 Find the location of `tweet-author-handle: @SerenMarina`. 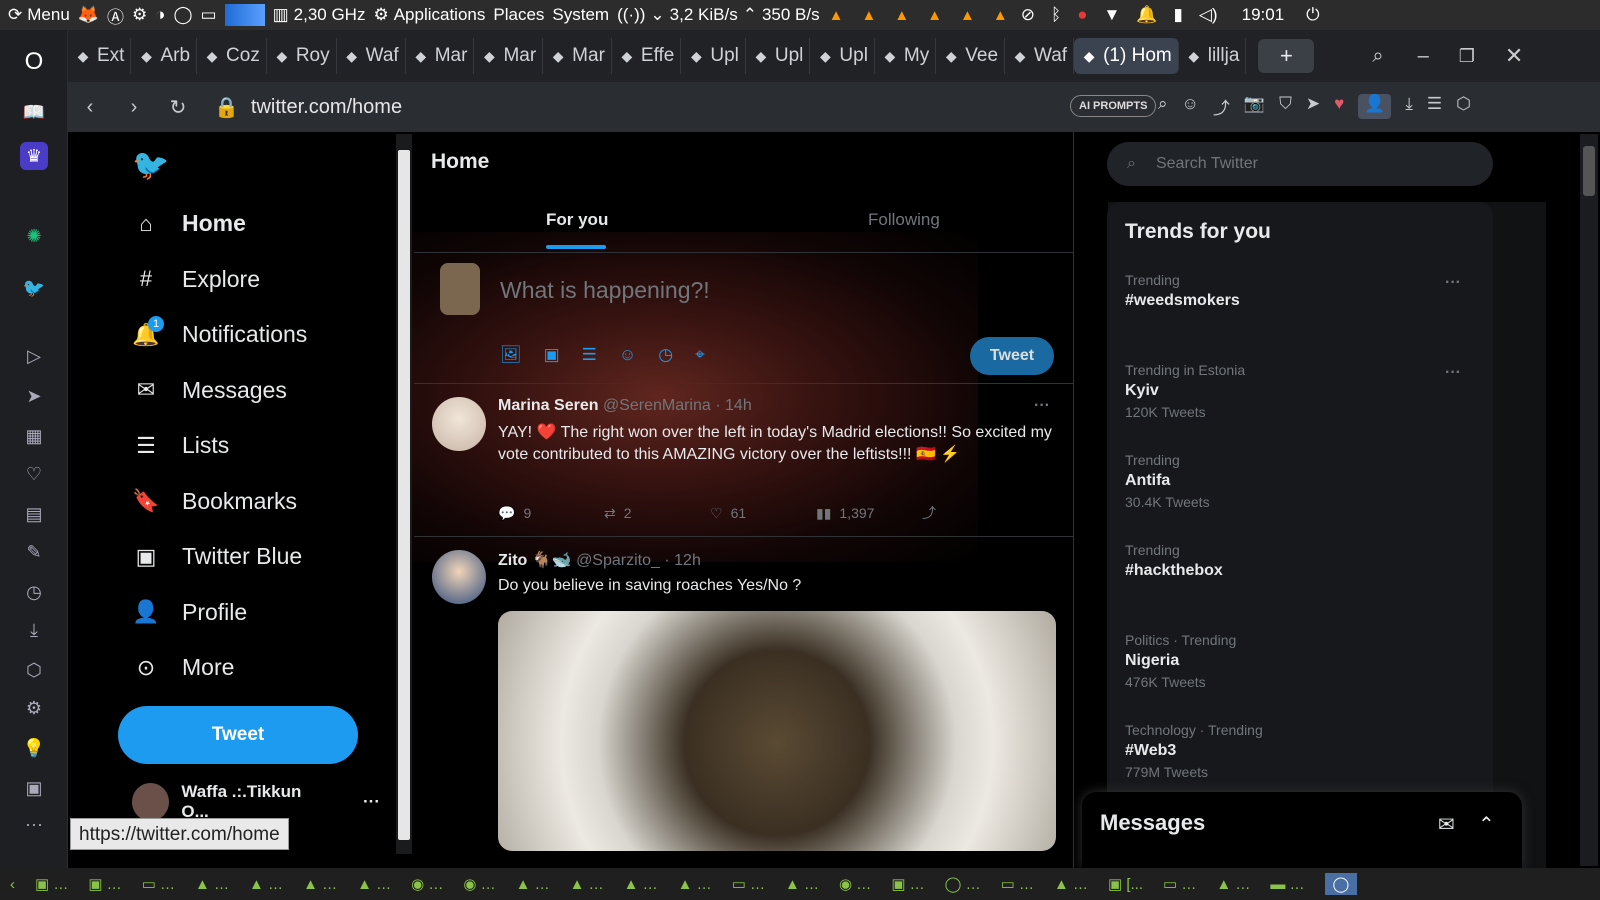

tweet-author-handle: @SerenMarina is located at coordinates (657, 405).